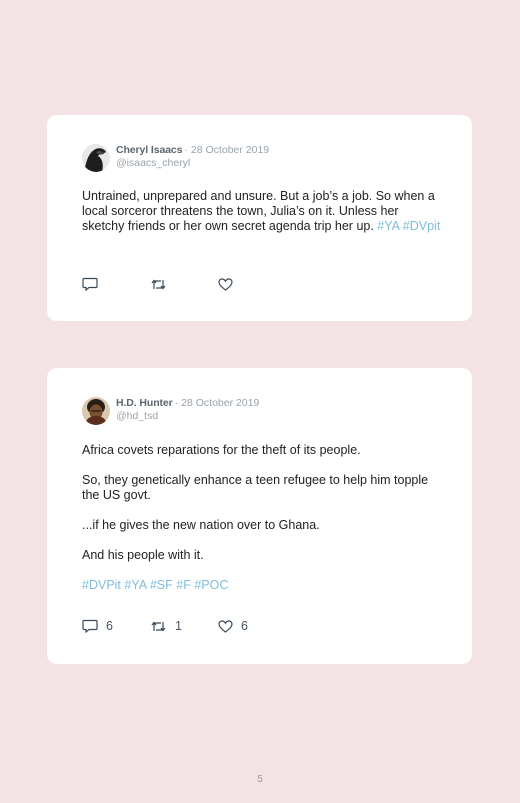 This screenshot has width=520, height=803. I want to click on hashtags: #DVPit #YA #SF #F #POC, so click(262, 585).